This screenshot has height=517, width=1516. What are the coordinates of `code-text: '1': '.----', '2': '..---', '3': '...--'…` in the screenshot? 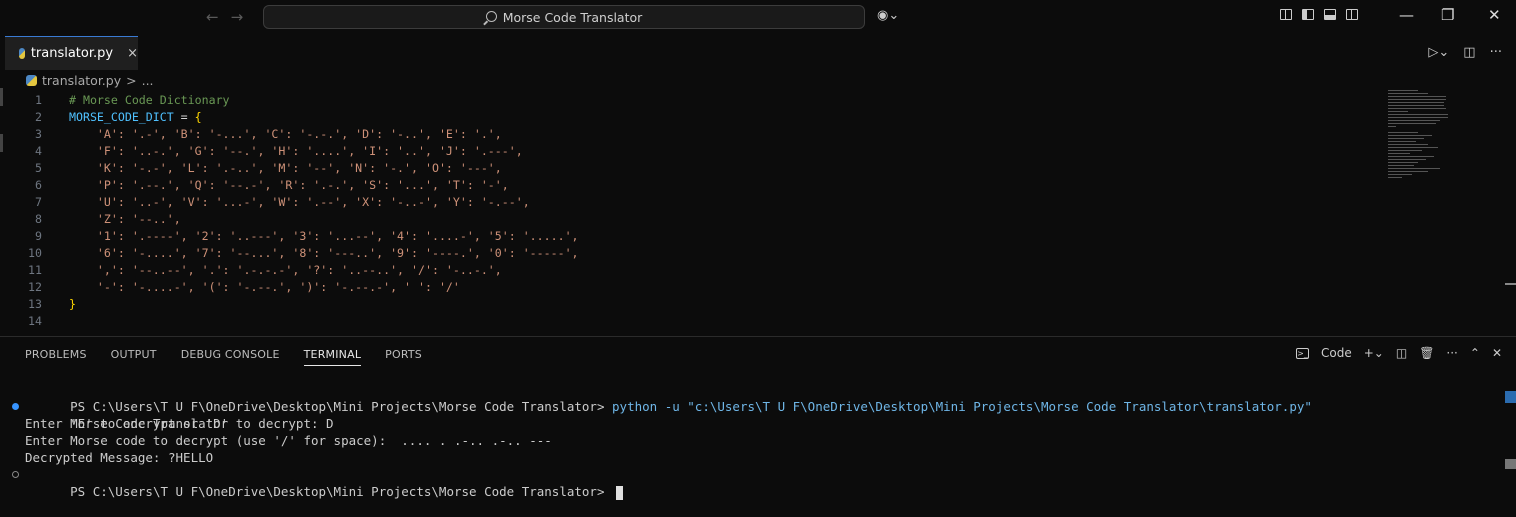 It's located at (324, 236).